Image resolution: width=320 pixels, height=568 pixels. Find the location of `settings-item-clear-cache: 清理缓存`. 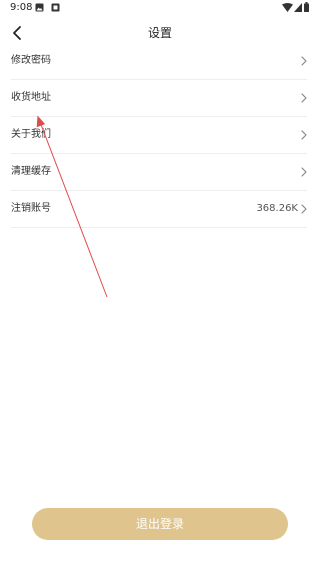

settings-item-clear-cache: 清理缓存 is located at coordinates (159, 172).